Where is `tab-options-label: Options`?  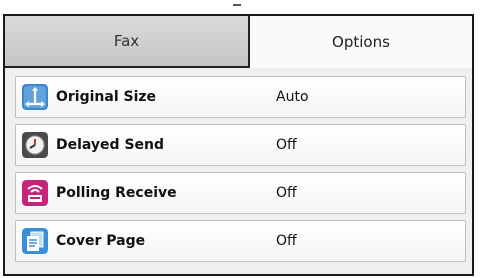 tab-options-label: Options is located at coordinates (361, 42).